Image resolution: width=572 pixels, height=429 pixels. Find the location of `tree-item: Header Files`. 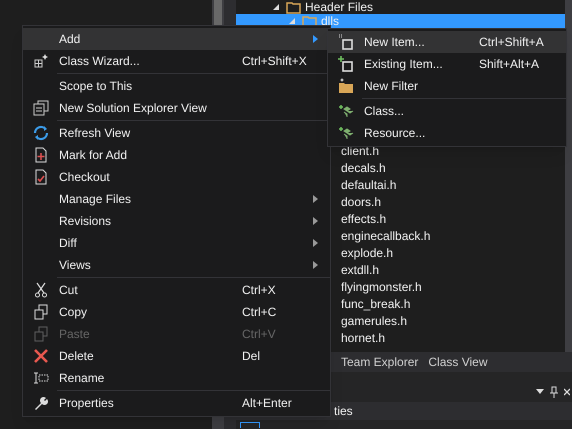

tree-item: Header Files is located at coordinates (400, 7).